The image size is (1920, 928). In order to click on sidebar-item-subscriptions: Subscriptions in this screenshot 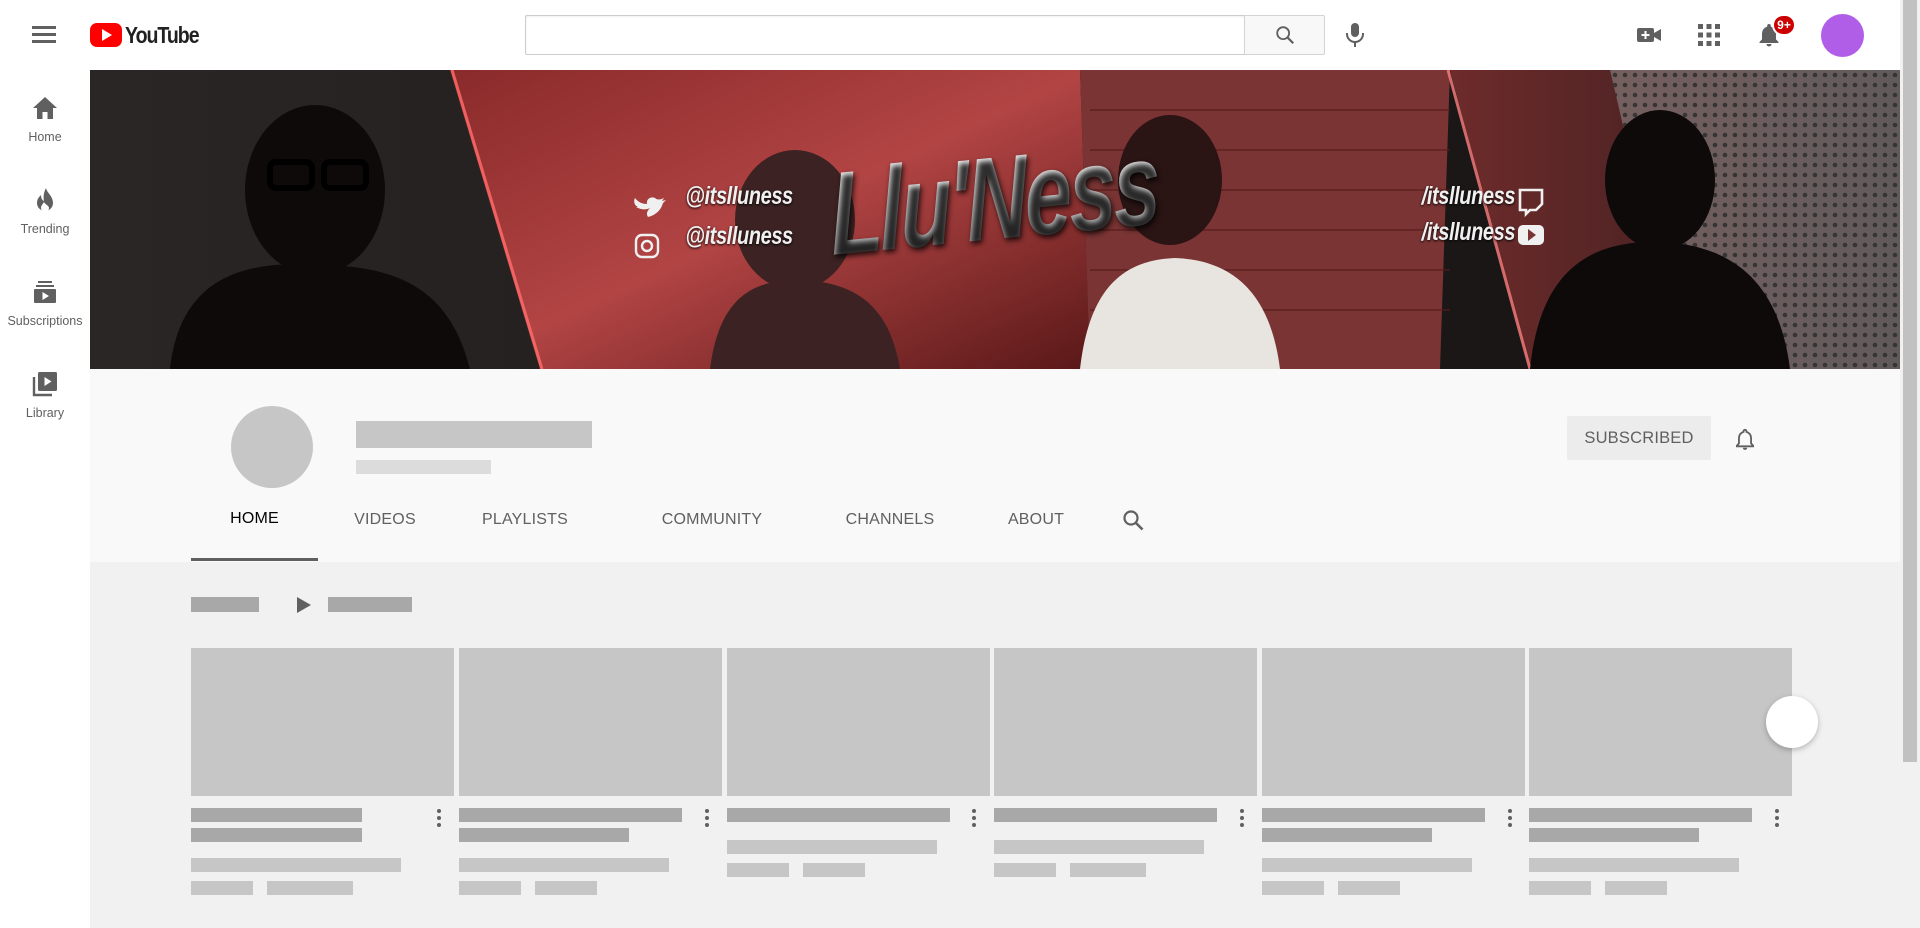, I will do `click(45, 291)`.